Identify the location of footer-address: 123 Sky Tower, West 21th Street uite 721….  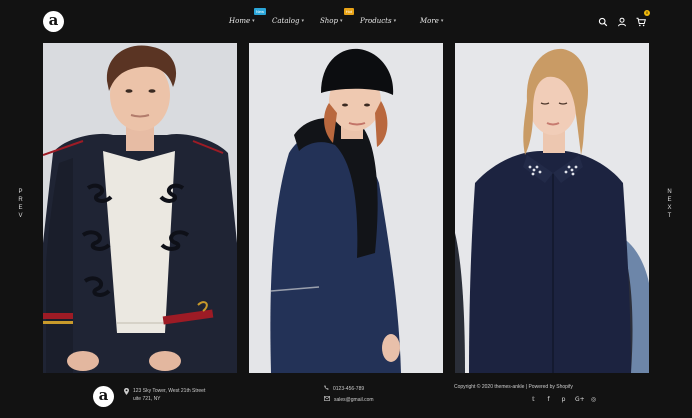
(164, 395).